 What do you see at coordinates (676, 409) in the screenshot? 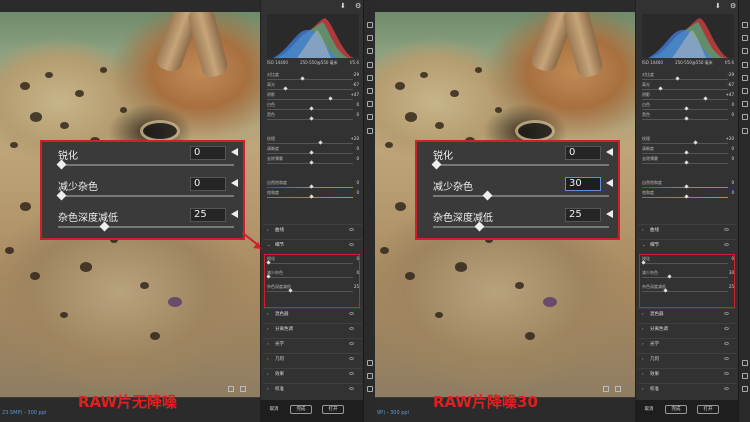
I see `done-button: 完成` at bounding box center [676, 409].